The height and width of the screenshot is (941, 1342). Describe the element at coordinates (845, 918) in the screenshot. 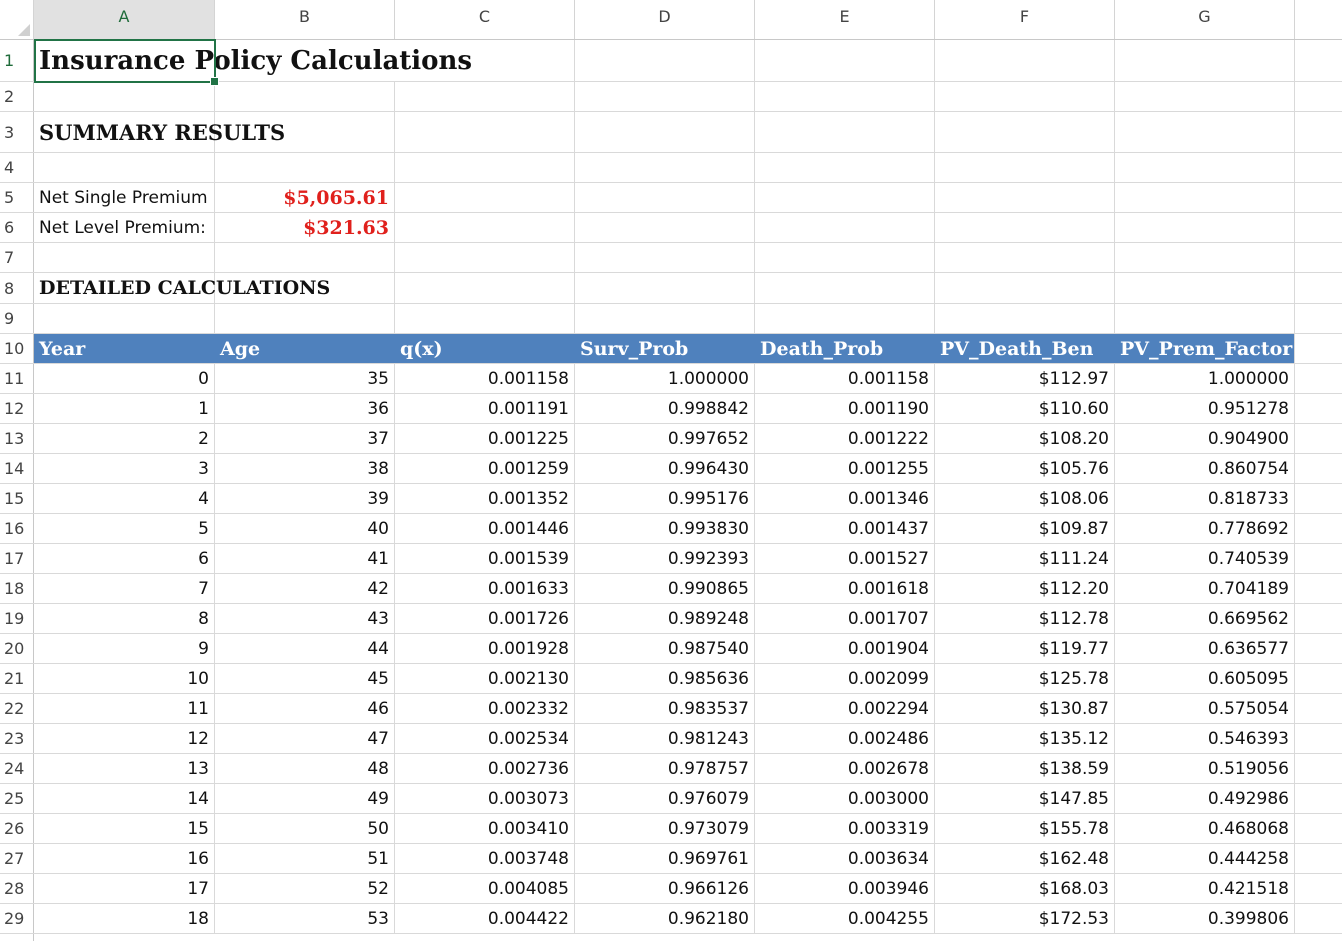

I see `cell-death-prob: 0.004255` at that location.